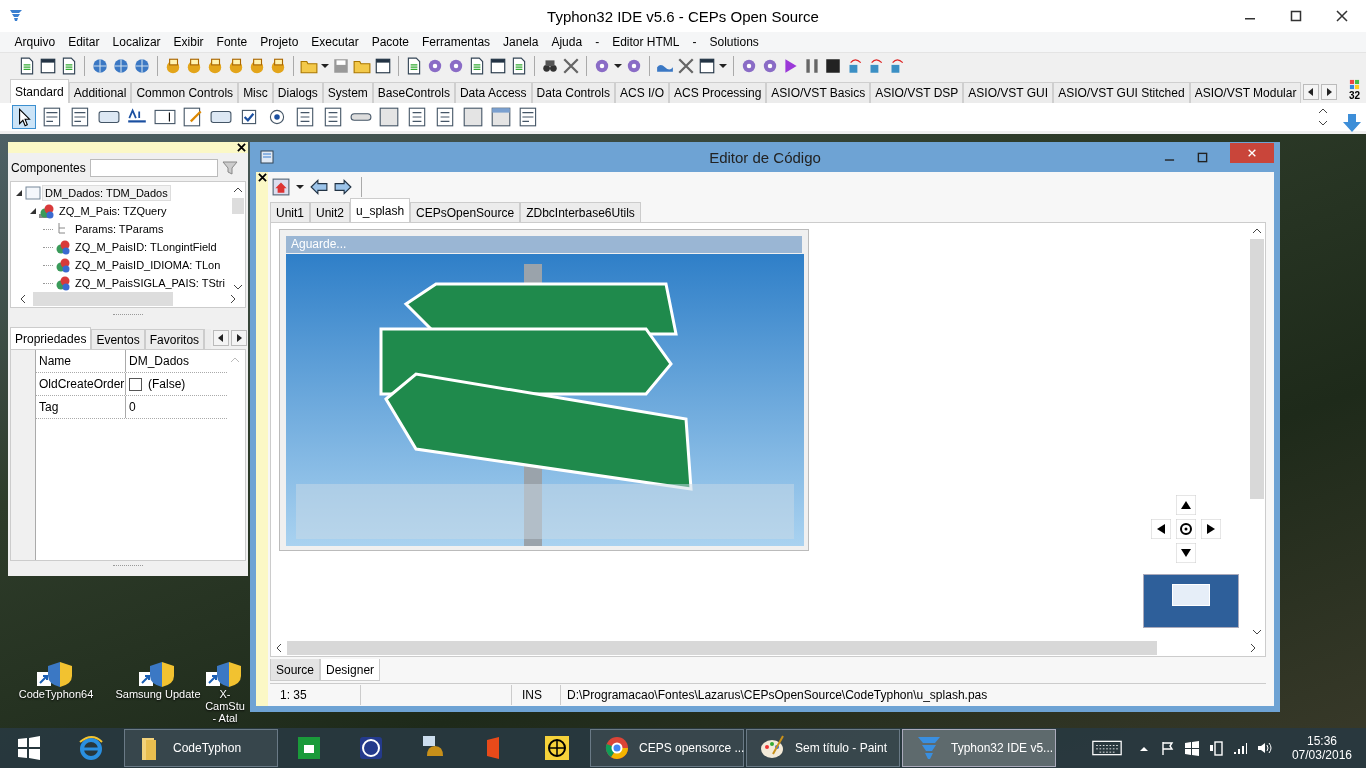 This screenshot has width=1366, height=768. What do you see at coordinates (1186, 553) in the screenshot?
I see `down-arrow-icon` at bounding box center [1186, 553].